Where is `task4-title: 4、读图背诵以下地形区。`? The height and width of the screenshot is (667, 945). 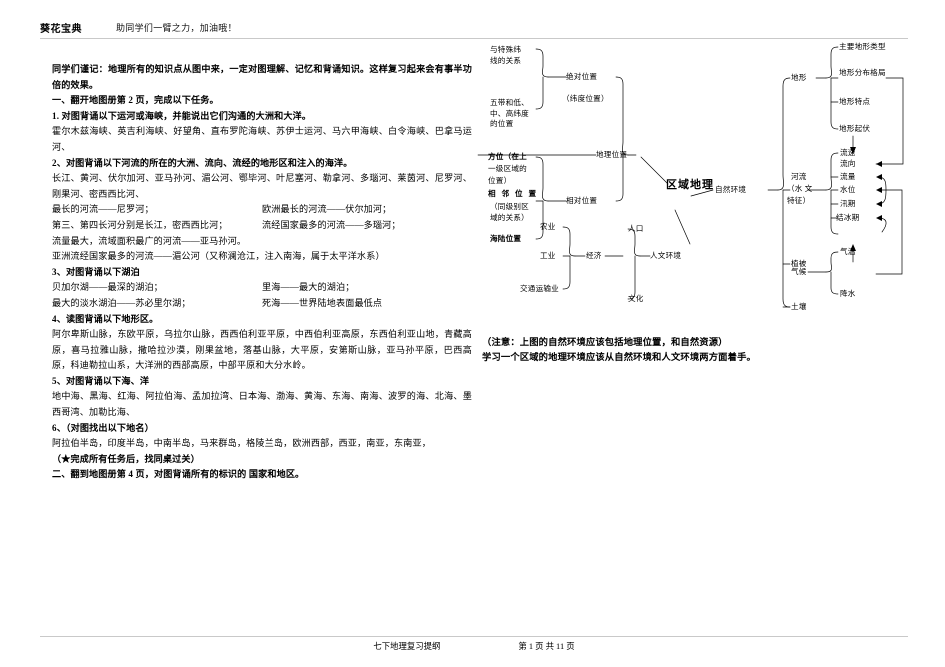
task4-title: 4、读图背诵以下地形区。 is located at coordinates (105, 318).